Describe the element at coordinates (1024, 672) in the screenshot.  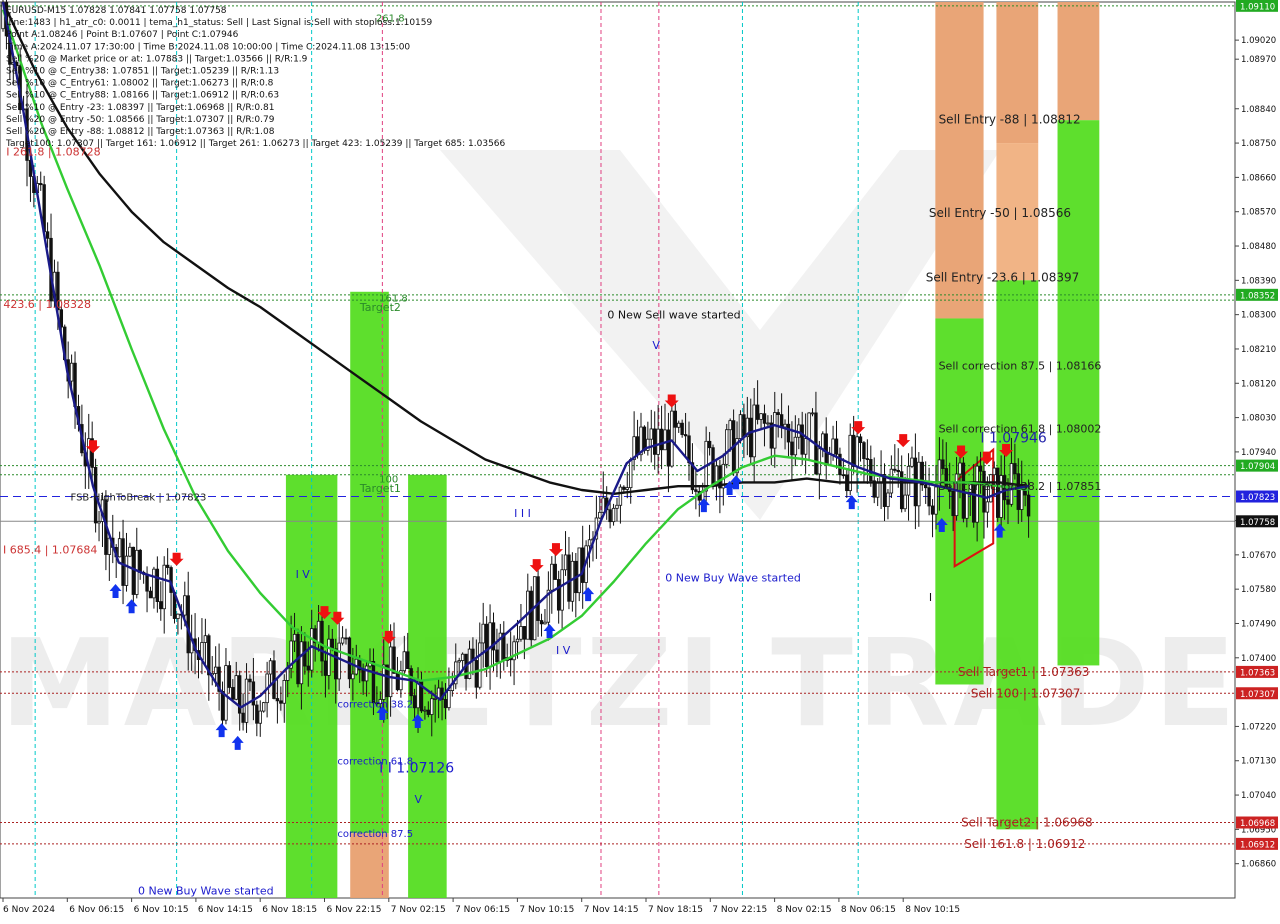
I see `chart-annotation: Sell Target1 | 1.07363` at that location.